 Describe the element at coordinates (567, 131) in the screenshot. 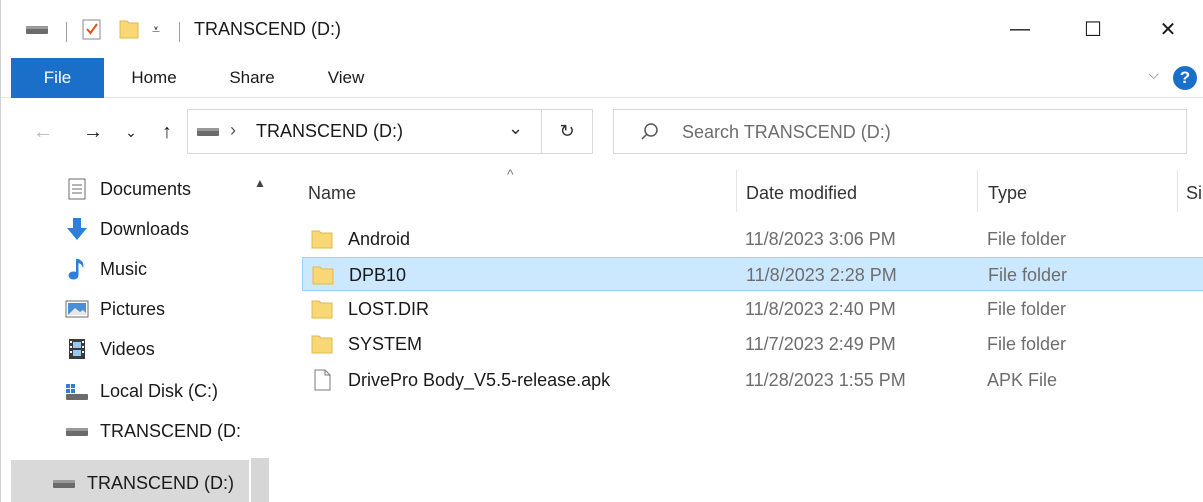

I see `refresh-button: ↻` at that location.